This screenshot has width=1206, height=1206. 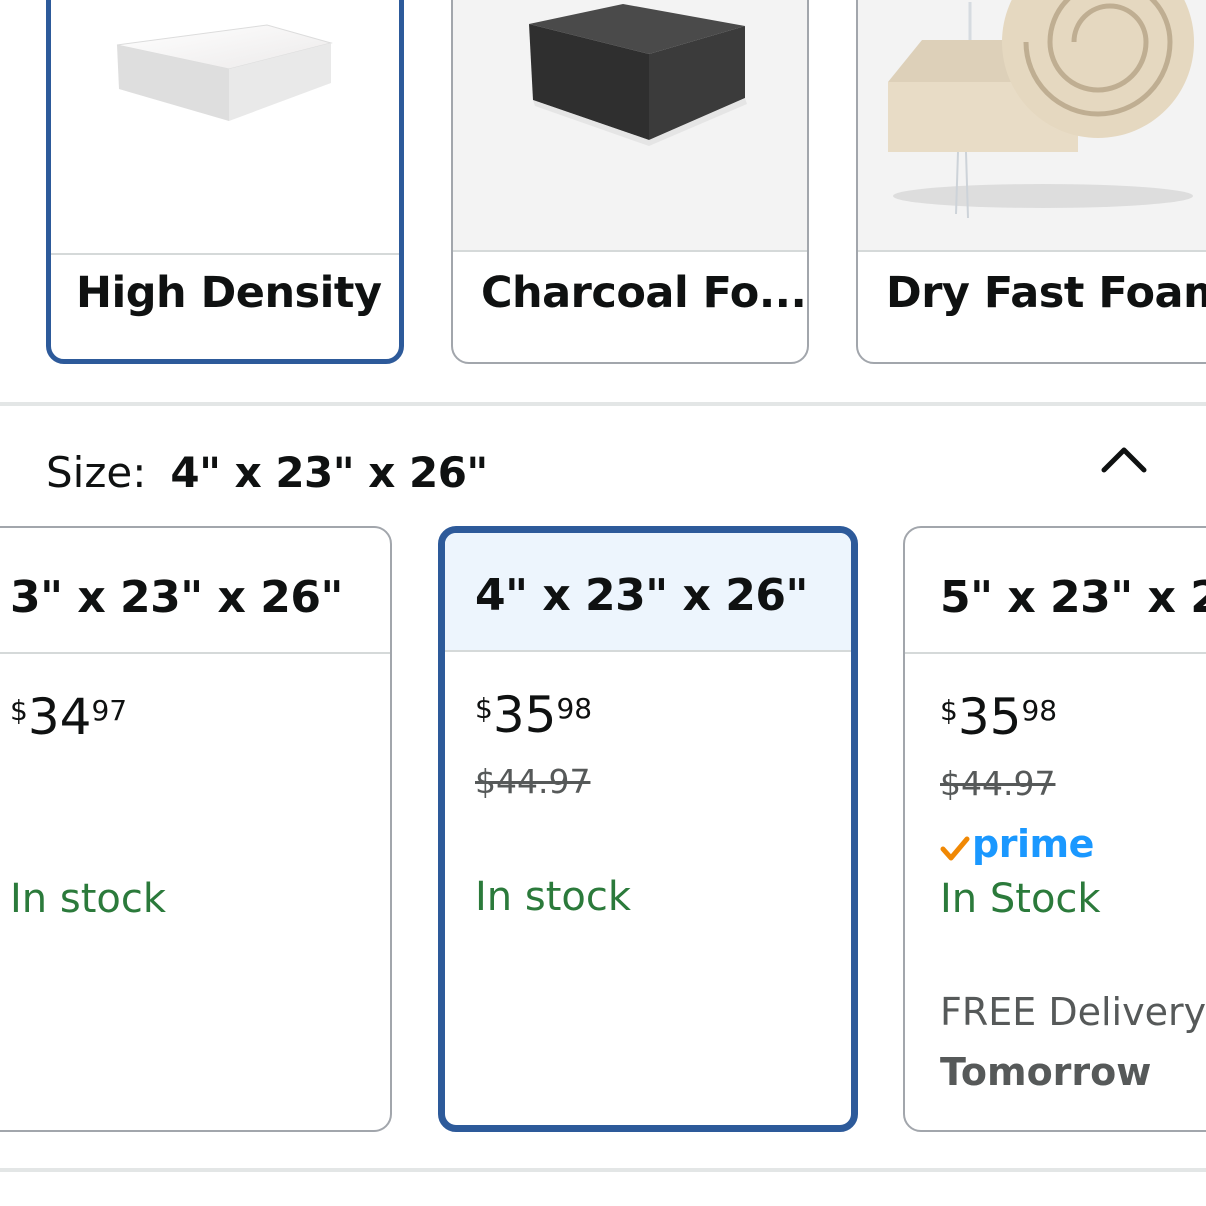 I want to click on style-image-dry-fast-foam, so click(x=1032, y=126).